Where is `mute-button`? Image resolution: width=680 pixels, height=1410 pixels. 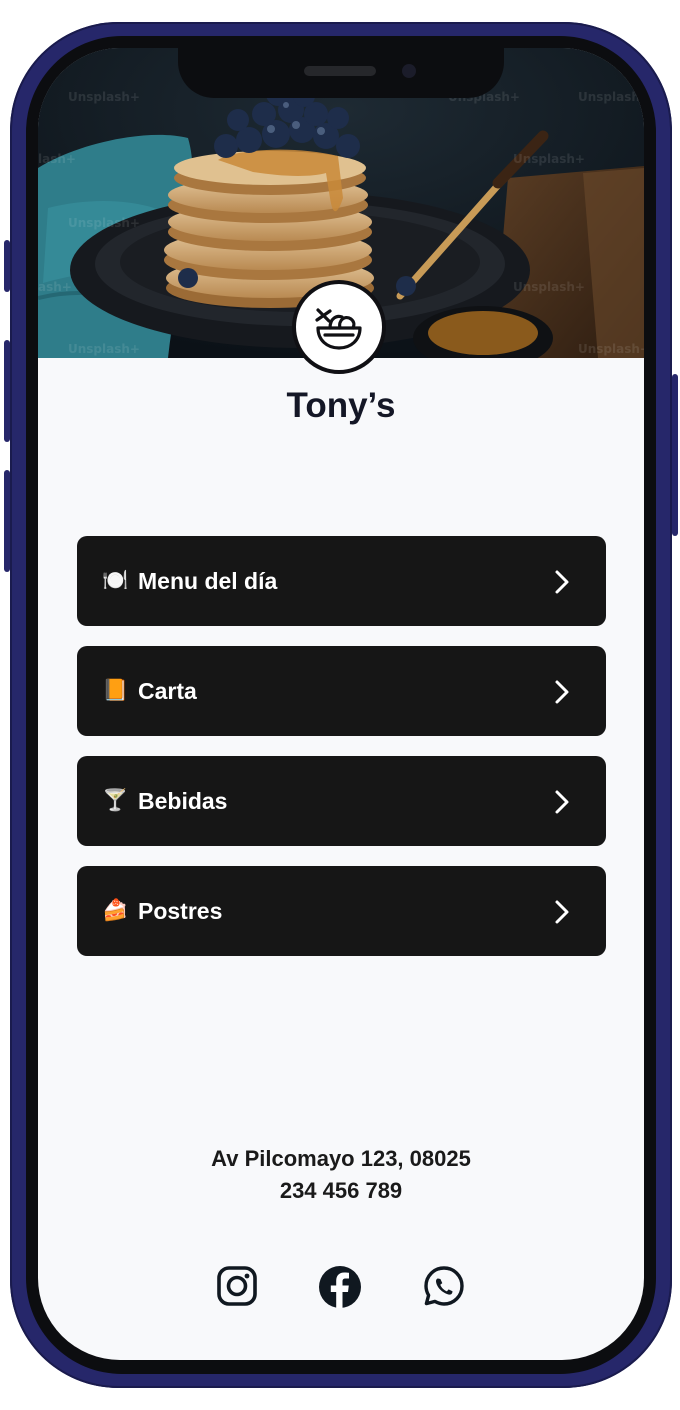 mute-button is located at coordinates (7, 521).